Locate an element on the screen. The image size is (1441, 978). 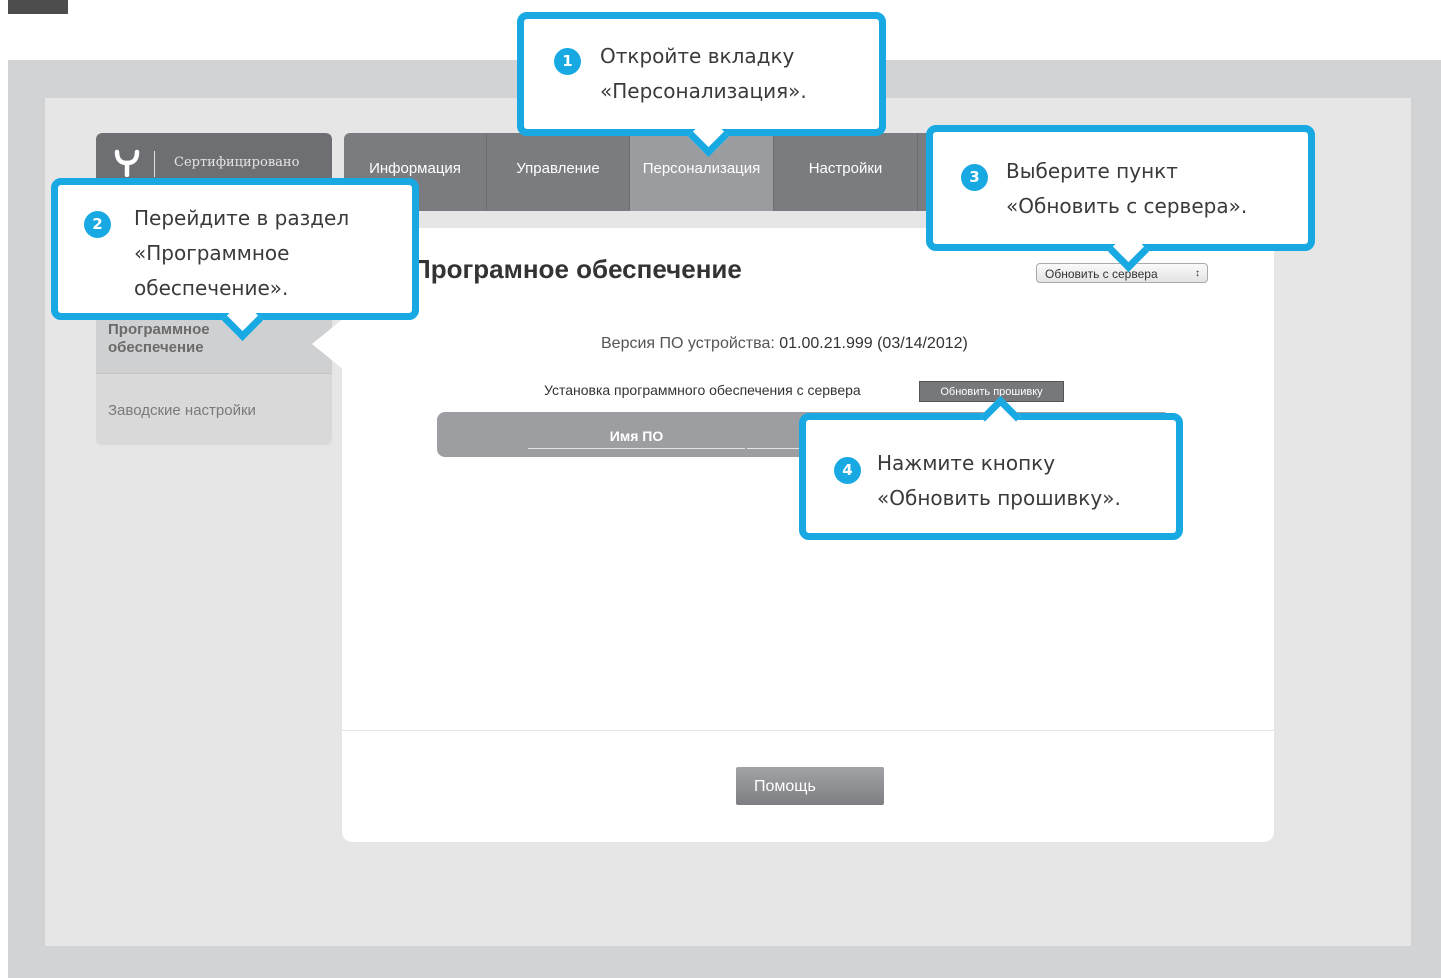
callout-text: Выберите пункт «Обновить с сервера». is located at coordinates (1127, 188).